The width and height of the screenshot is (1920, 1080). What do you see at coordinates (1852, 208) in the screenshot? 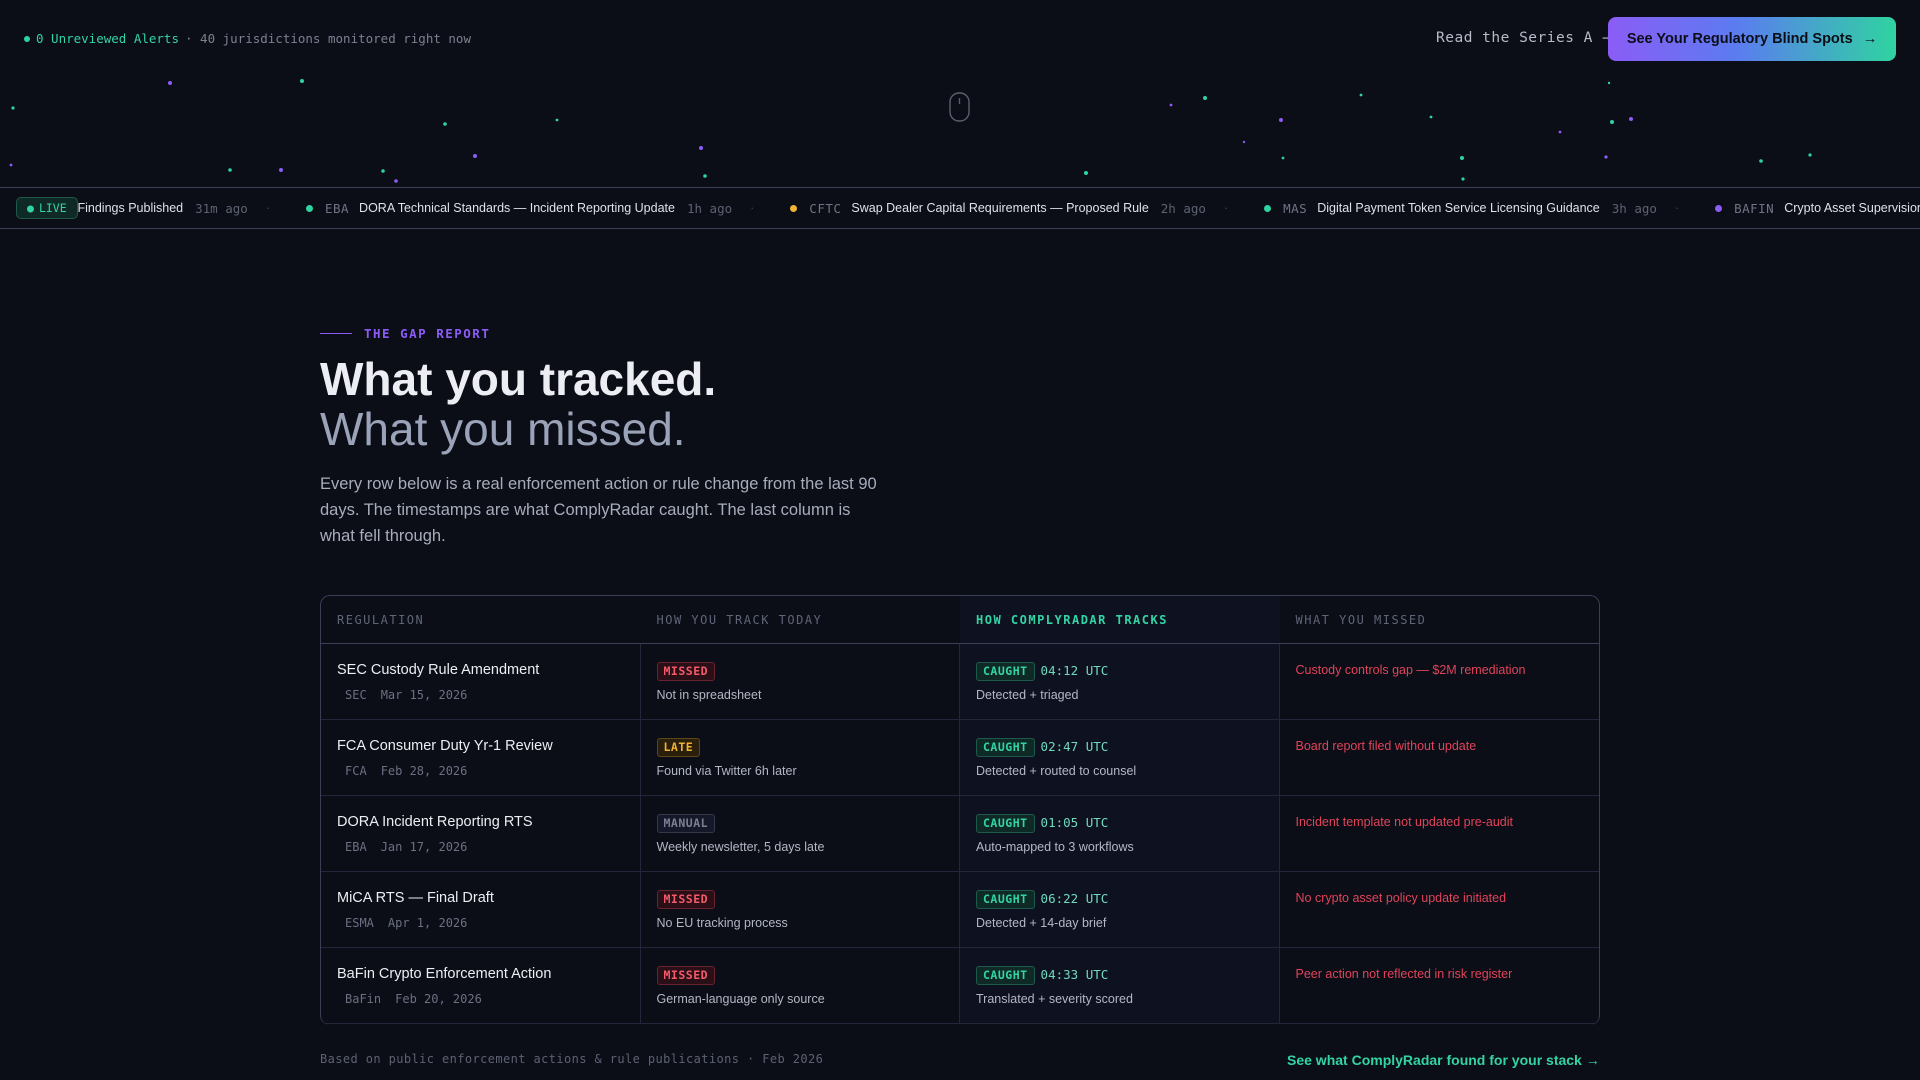
I see `ticker-title: Crypto Asset Supervision` at bounding box center [1852, 208].